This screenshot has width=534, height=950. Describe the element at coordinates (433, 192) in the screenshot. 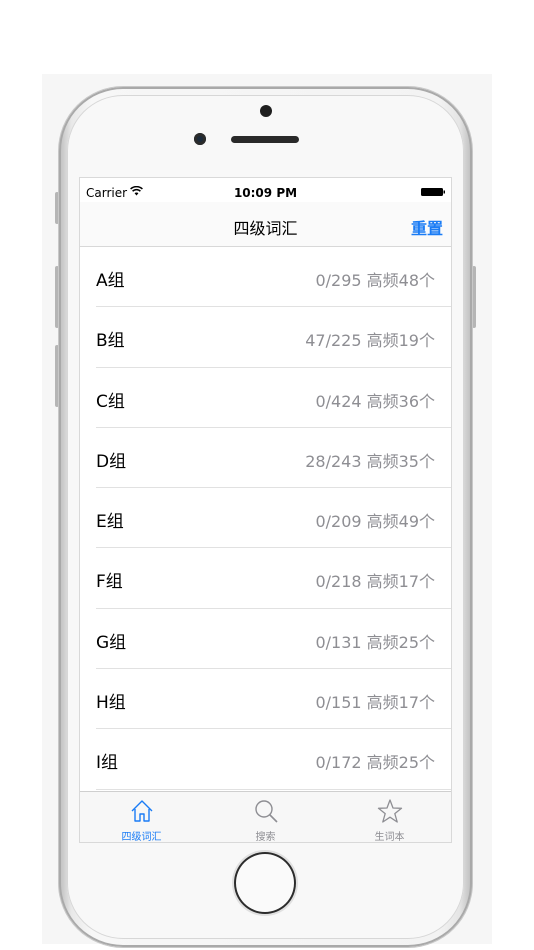

I see `battery-icon` at that location.